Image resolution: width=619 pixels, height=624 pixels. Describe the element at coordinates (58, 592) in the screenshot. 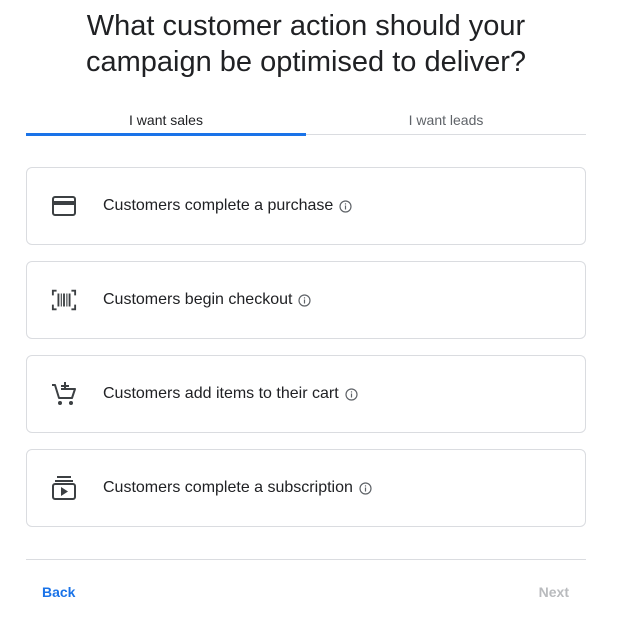

I see `back-button: Back` at that location.